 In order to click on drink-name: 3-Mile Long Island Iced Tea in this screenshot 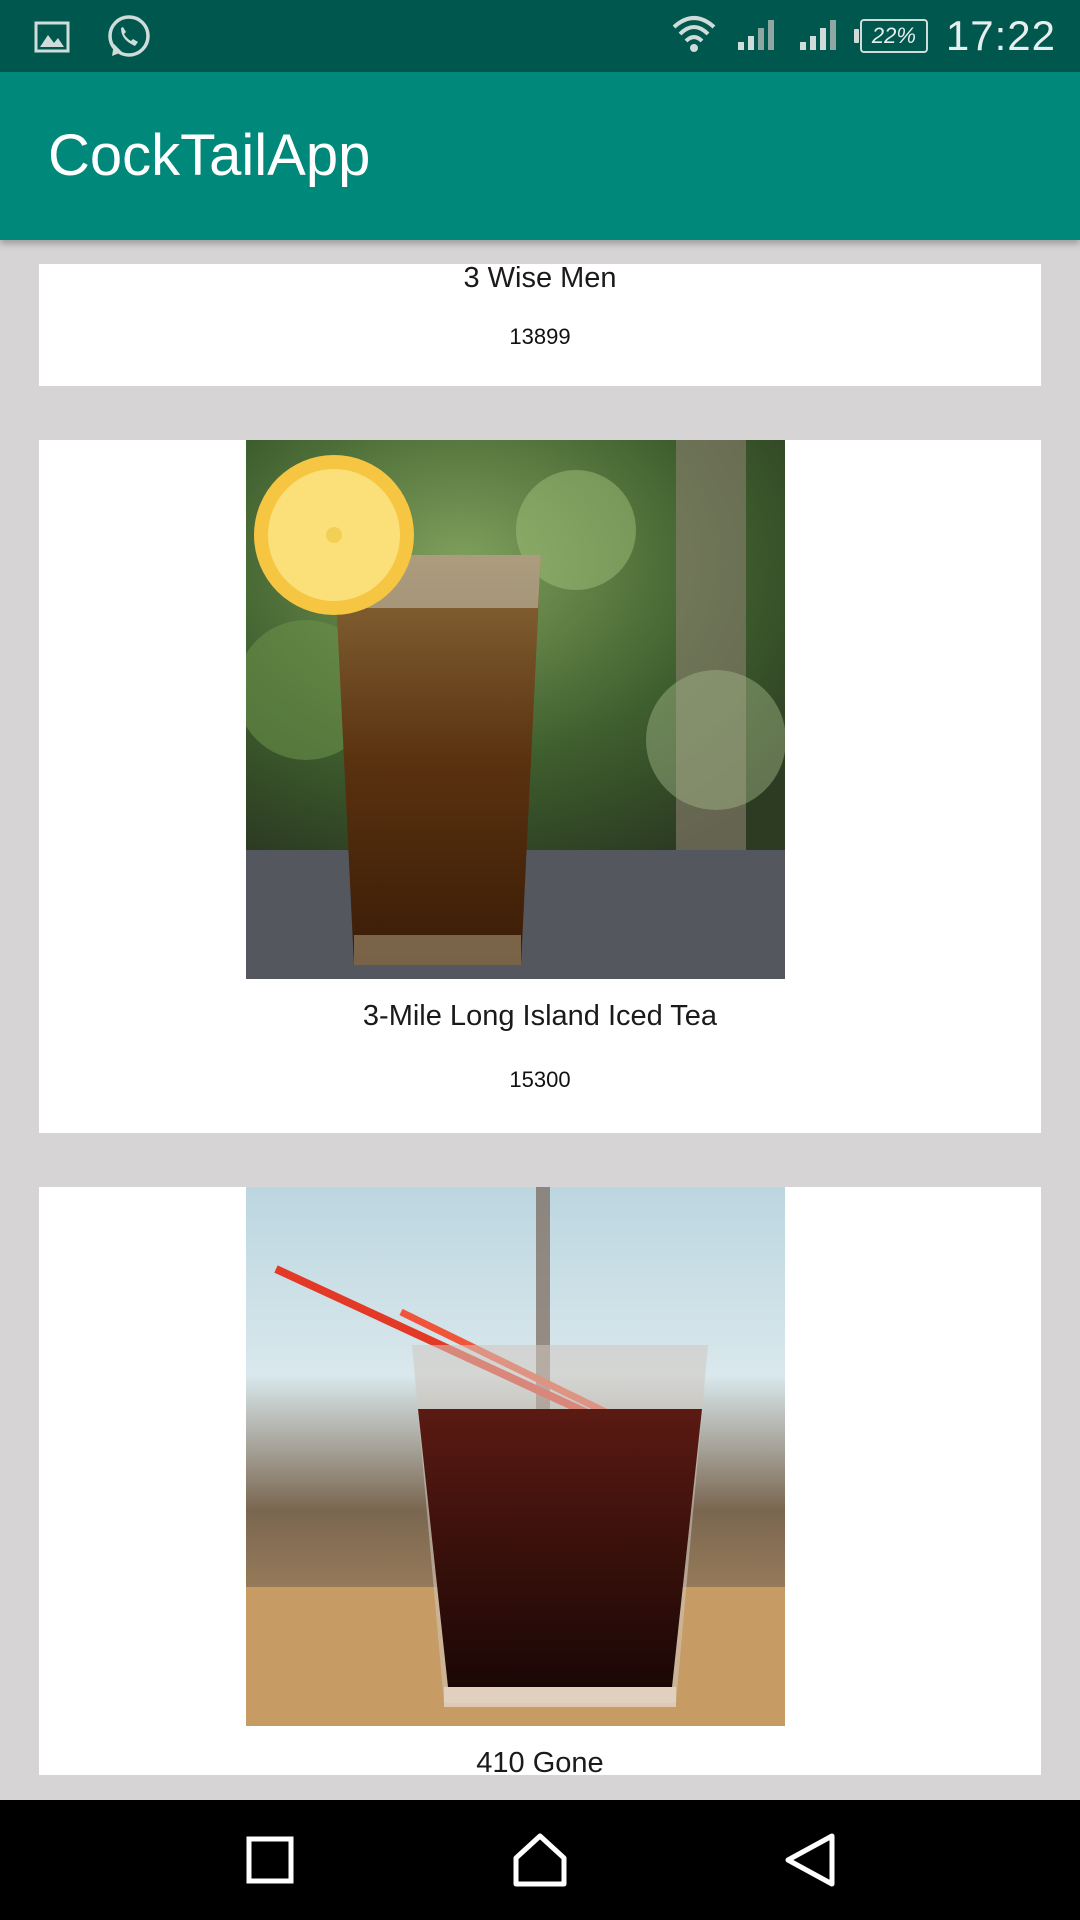, I will do `click(540, 1016)`.